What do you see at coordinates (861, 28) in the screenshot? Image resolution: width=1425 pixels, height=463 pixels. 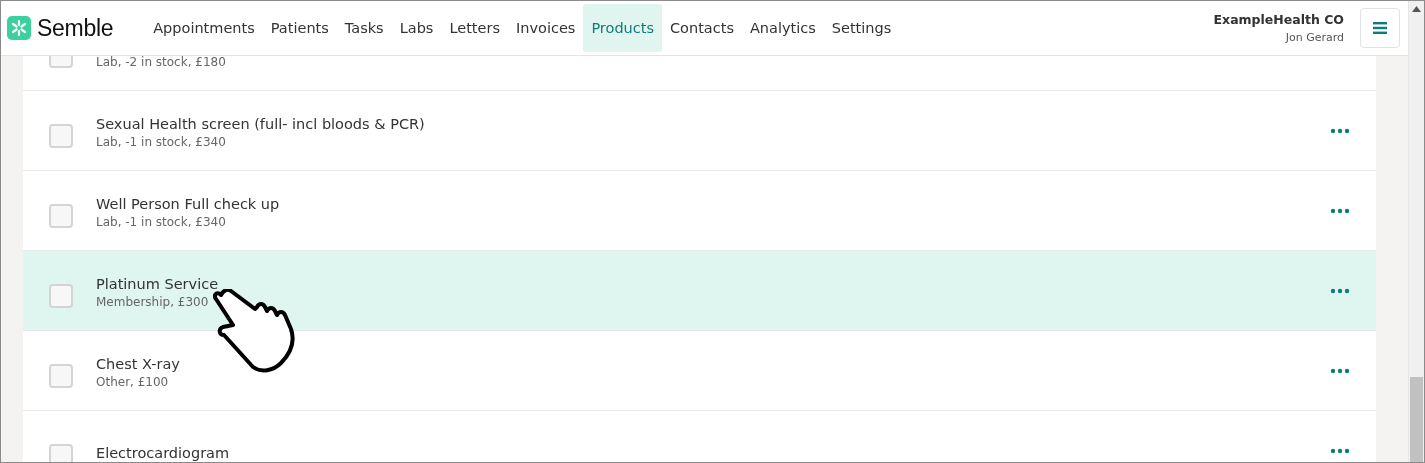 I see `nav-tab: Settings` at bounding box center [861, 28].